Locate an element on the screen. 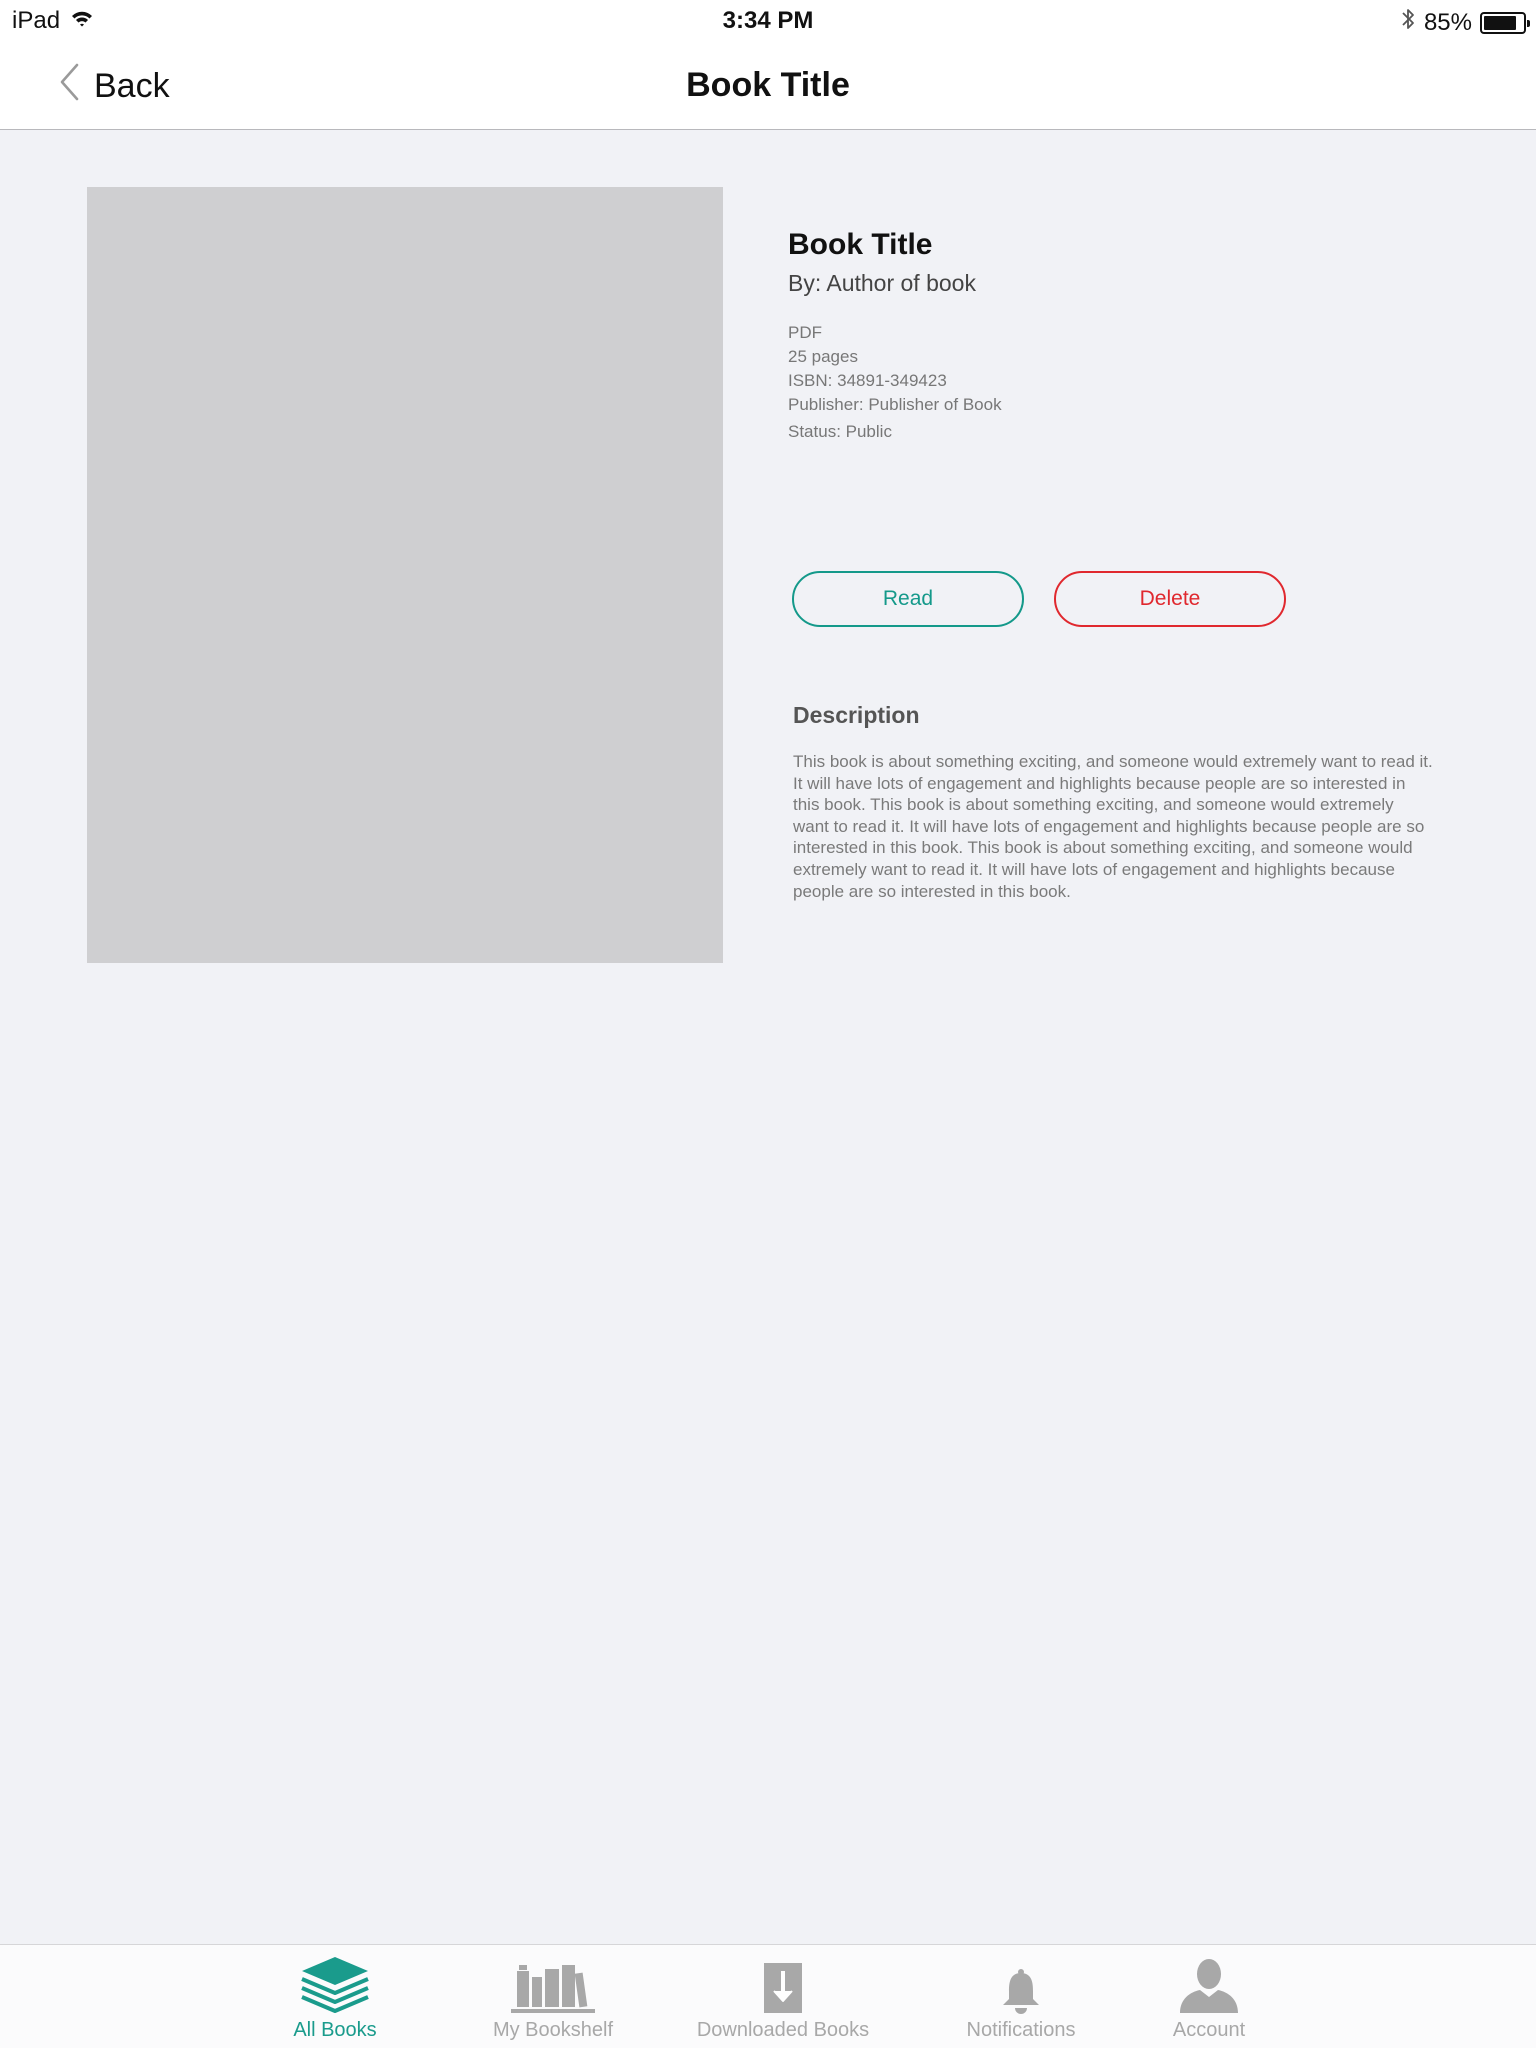 This screenshot has width=1536, height=2048. status-right: 85% is located at coordinates (1465, 22).